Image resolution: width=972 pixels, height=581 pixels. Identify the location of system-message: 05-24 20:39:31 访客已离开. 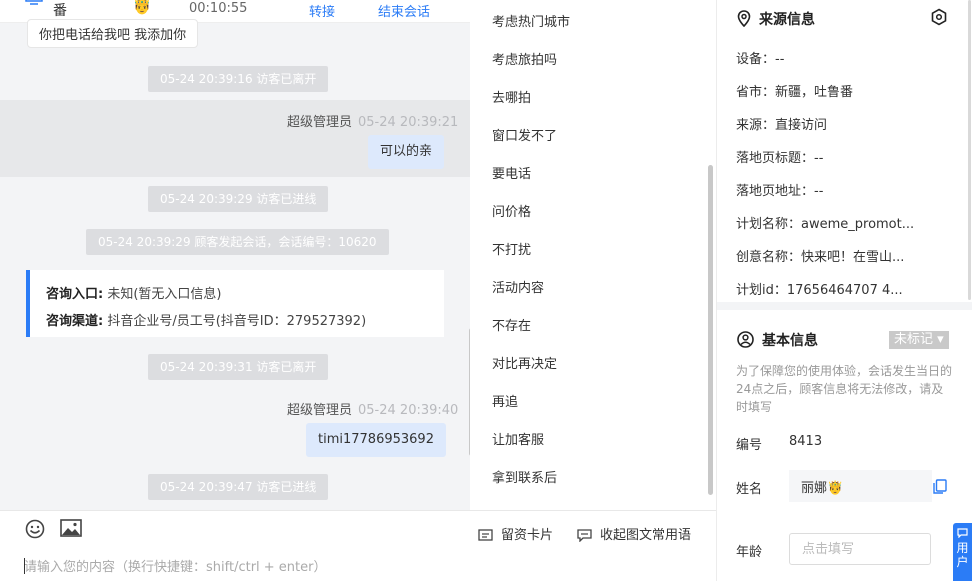
(238, 367).